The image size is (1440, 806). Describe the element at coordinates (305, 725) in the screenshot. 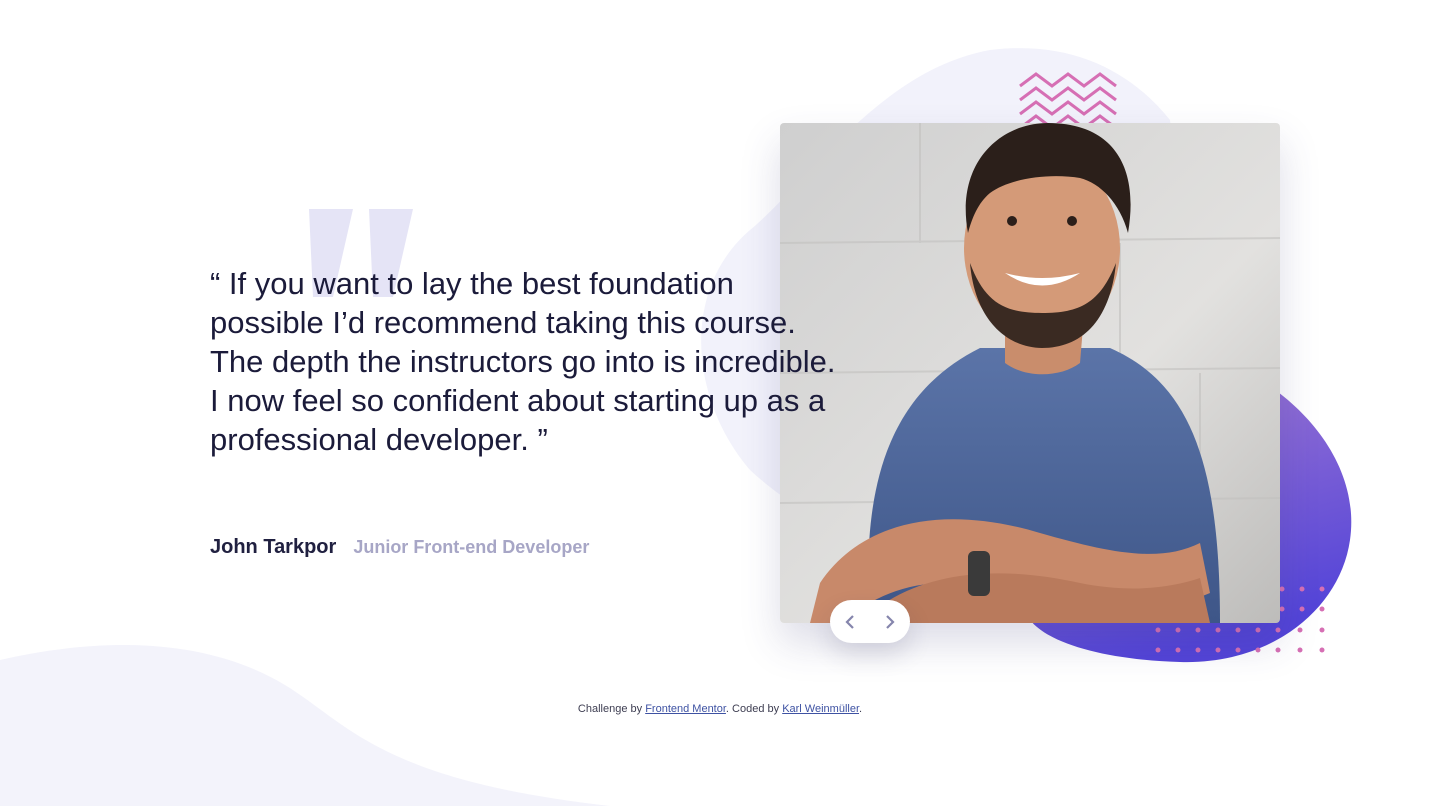

I see `bottom-curve-background` at that location.